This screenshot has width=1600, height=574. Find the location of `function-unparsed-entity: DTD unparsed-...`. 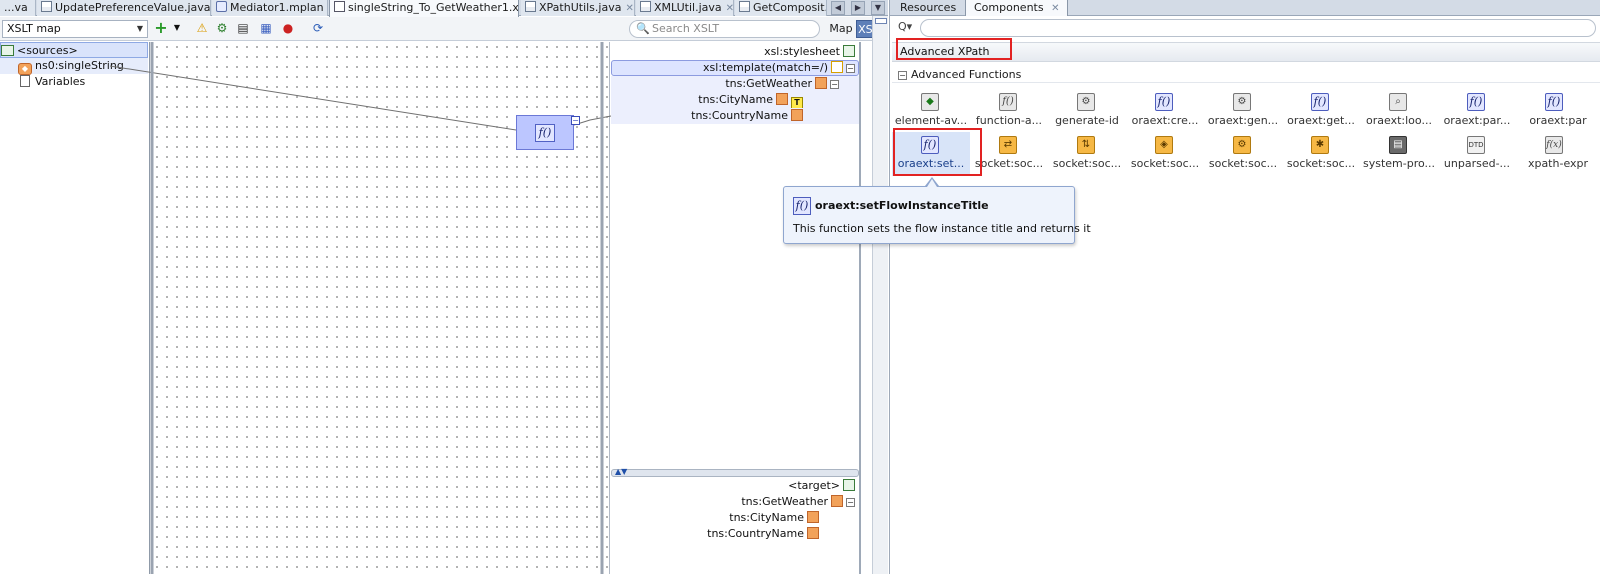

function-unparsed-entity: DTD unparsed-... is located at coordinates (1477, 154).